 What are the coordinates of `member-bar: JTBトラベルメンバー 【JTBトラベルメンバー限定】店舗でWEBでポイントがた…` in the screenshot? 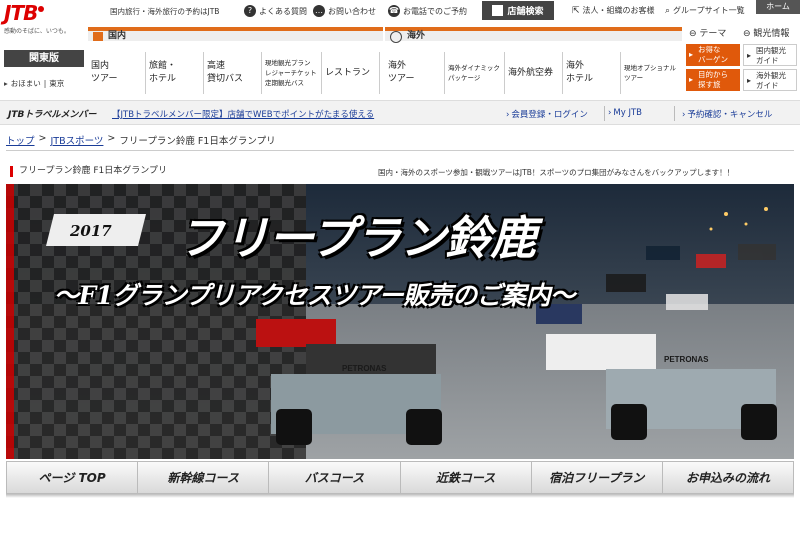 It's located at (400, 112).